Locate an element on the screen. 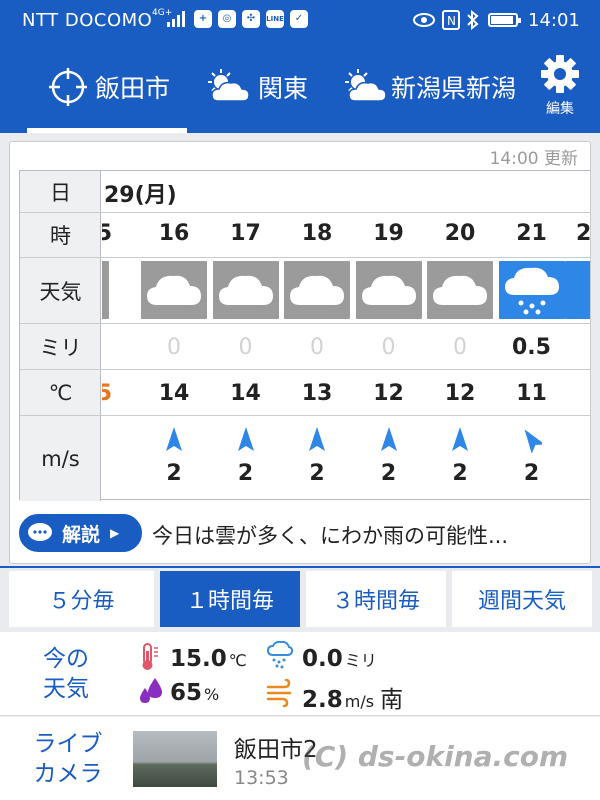 The width and height of the screenshot is (600, 800). forecast-column-partial: 2 is located at coordinates (576, 357).